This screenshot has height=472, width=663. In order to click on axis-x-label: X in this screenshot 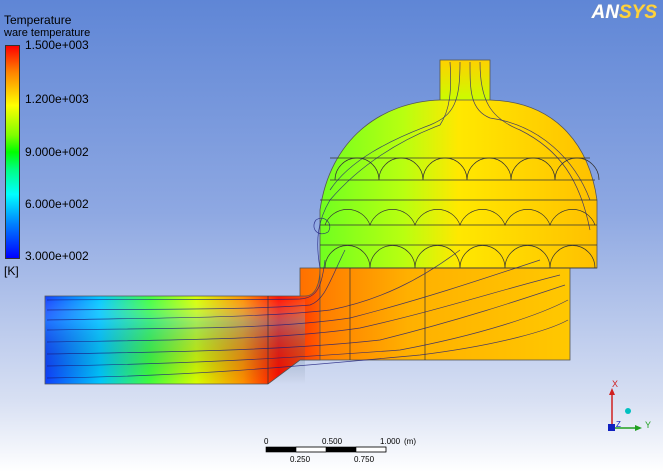, I will do `click(615, 384)`.